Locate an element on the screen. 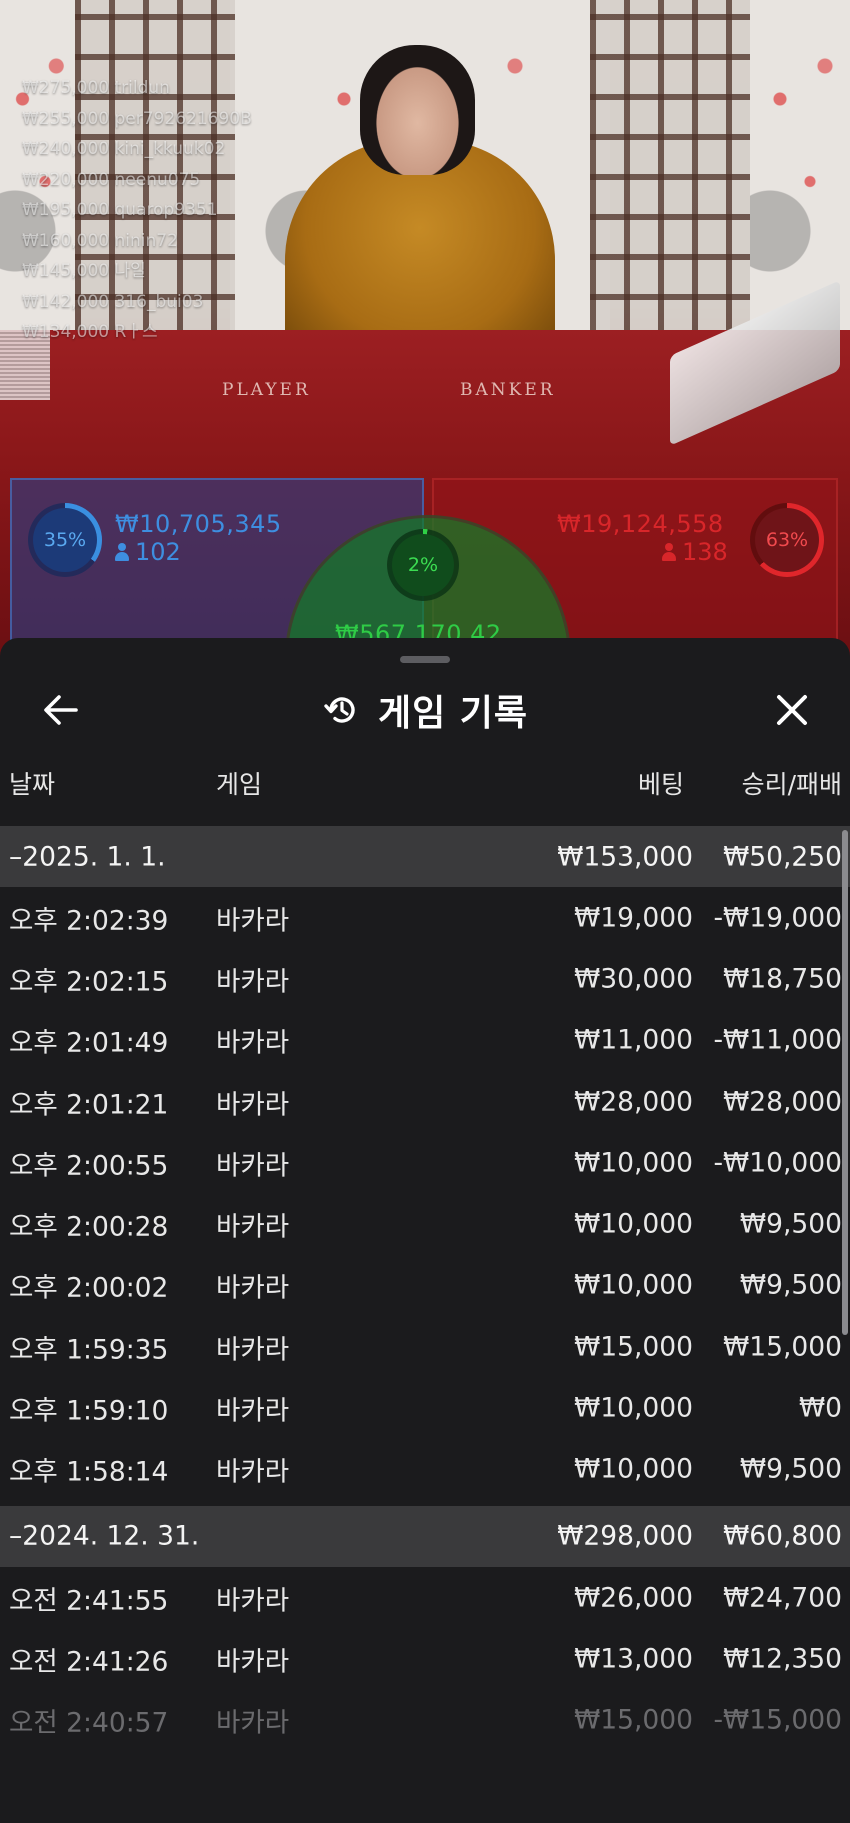 The image size is (850, 1823). tie-percent-label: 2% is located at coordinates (423, 565).